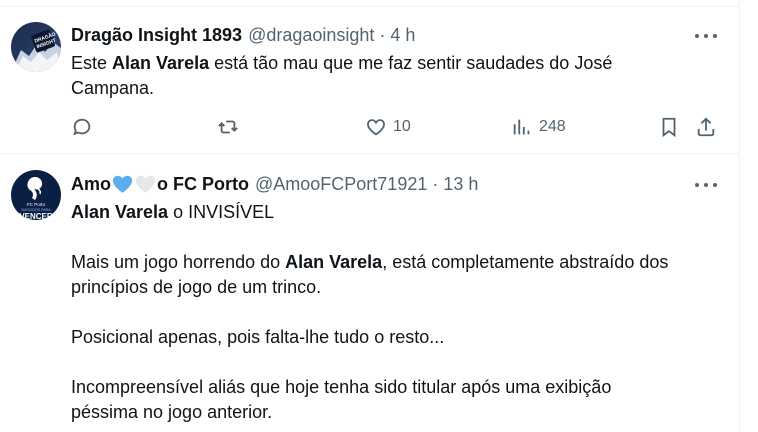 This screenshot has height=432, width=758. I want to click on author-name-part: o FC Porto, so click(203, 183).